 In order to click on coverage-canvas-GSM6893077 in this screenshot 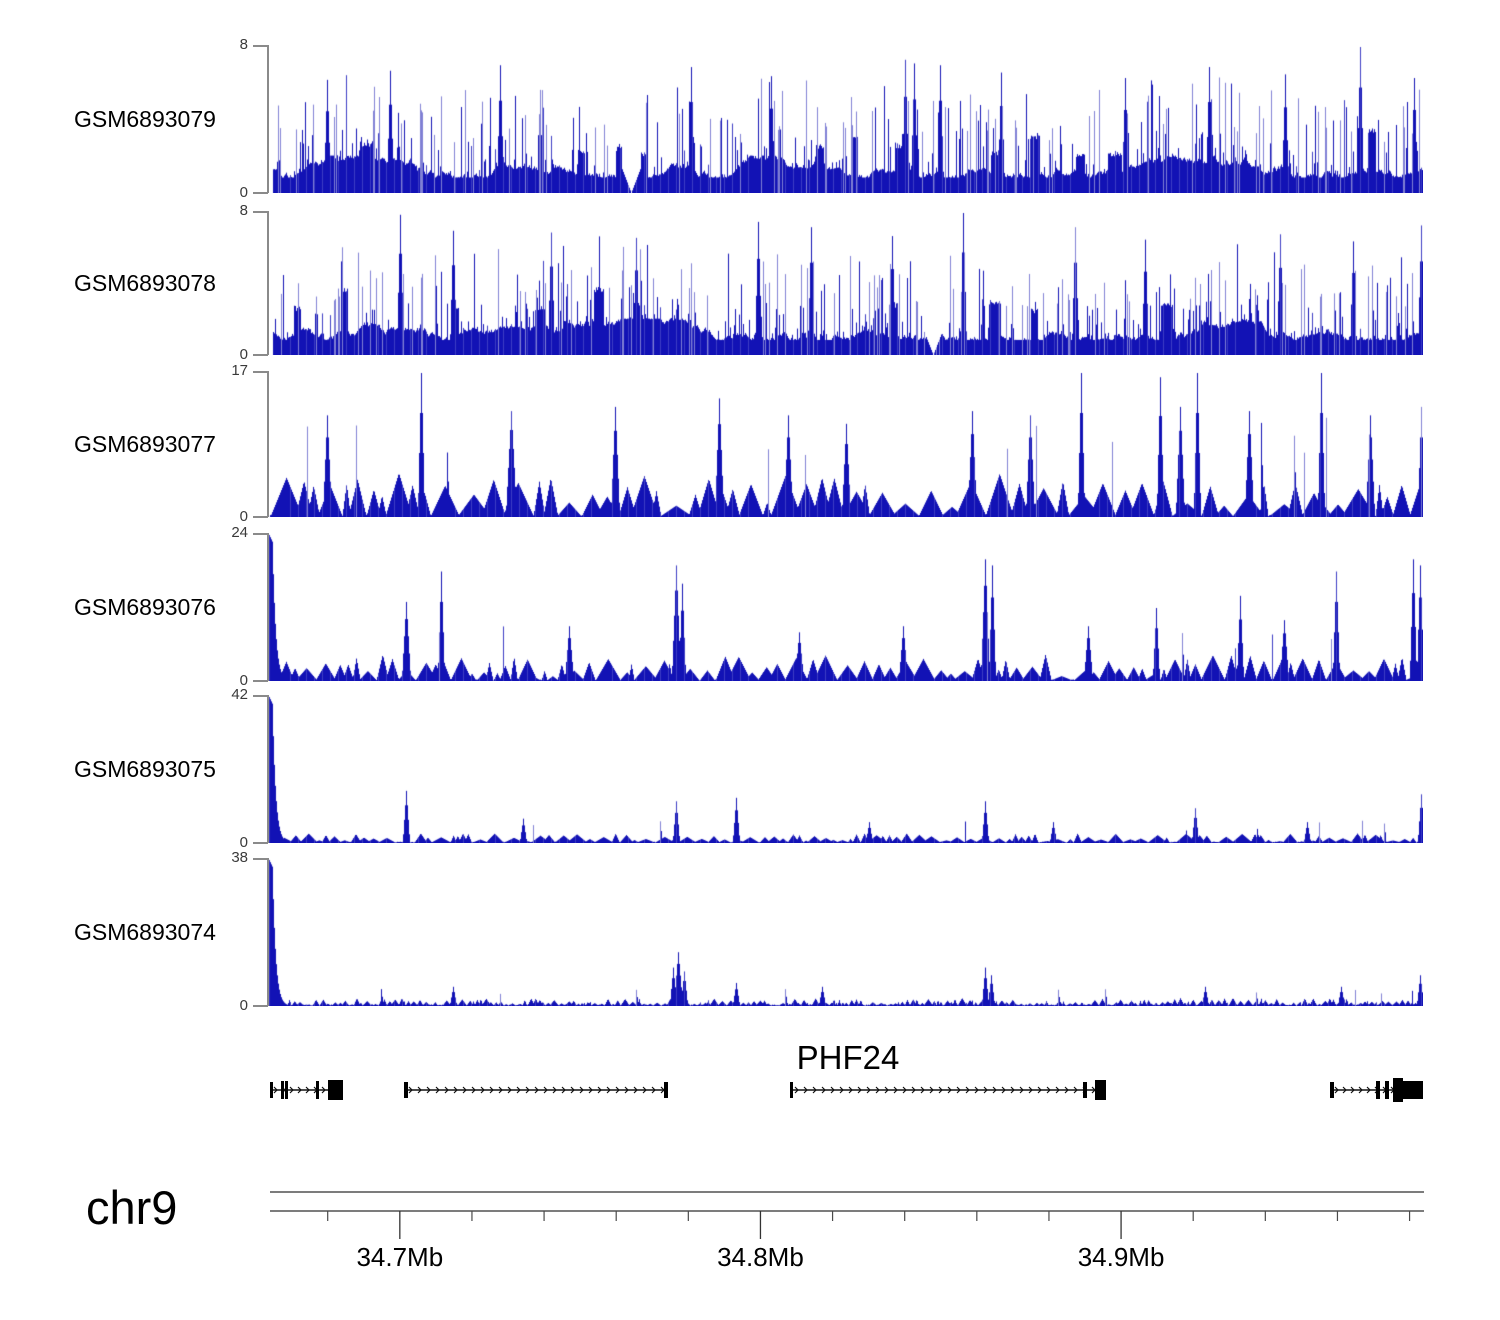, I will do `click(846, 444)`.